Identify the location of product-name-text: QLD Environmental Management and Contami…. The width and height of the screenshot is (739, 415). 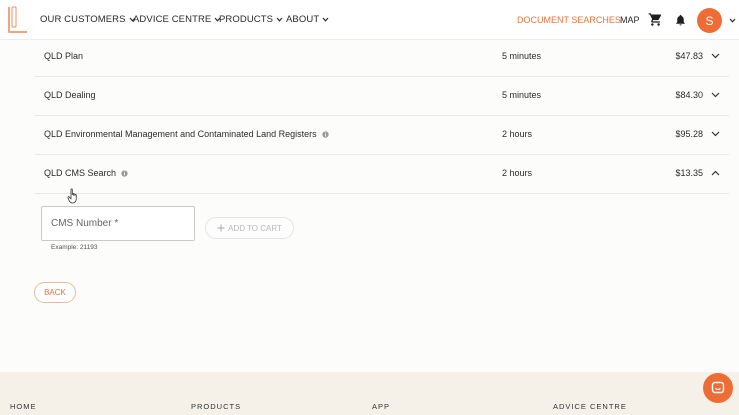
(180, 134).